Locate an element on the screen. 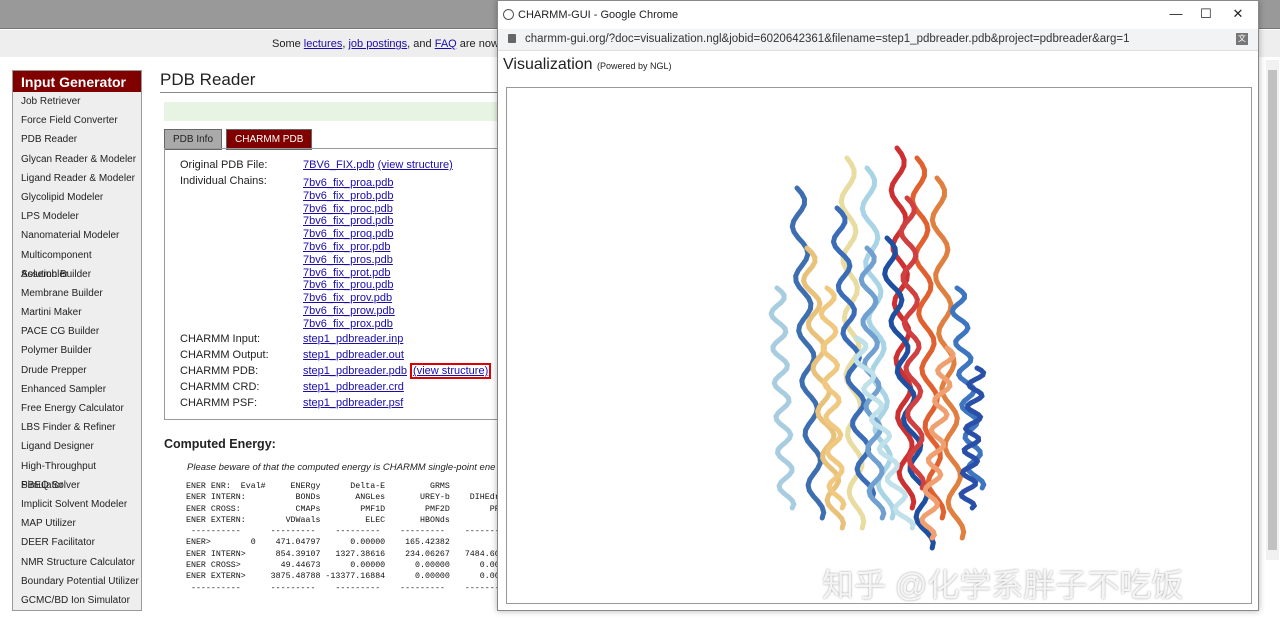 The width and height of the screenshot is (1280, 631). translate-icon: 文 is located at coordinates (1242, 39).